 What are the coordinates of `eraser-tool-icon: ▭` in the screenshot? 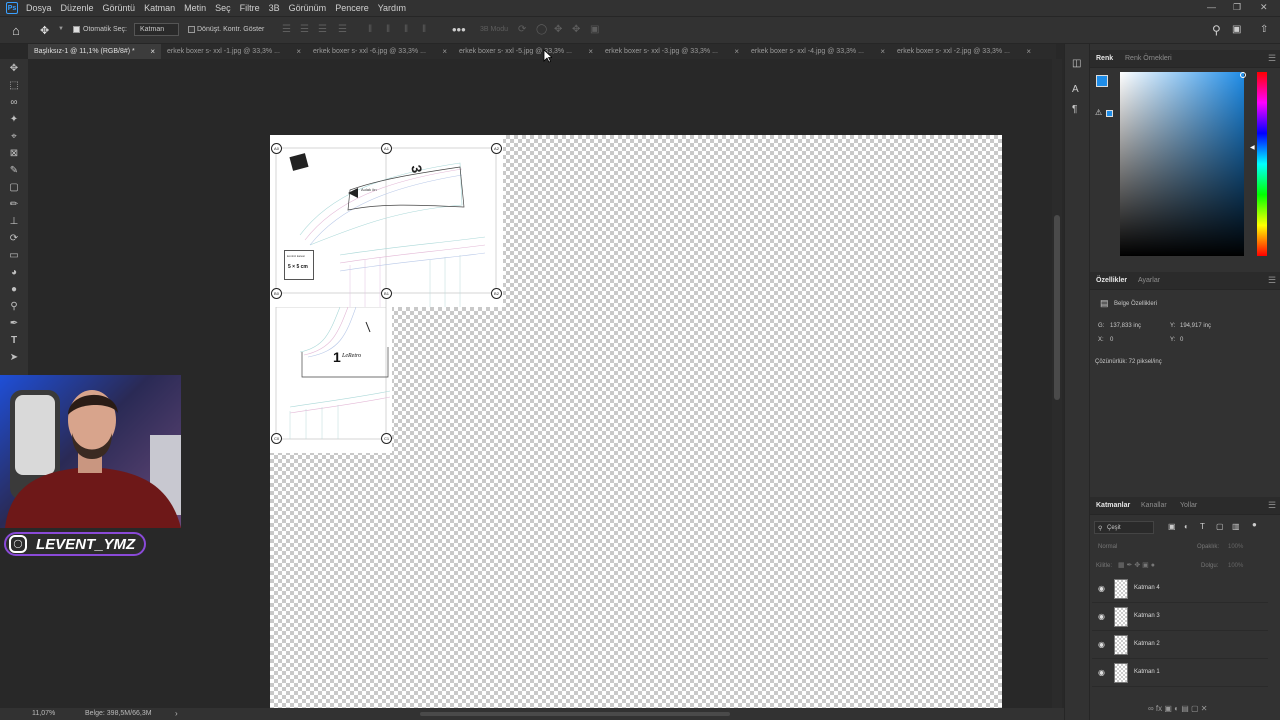 It's located at (14, 256).